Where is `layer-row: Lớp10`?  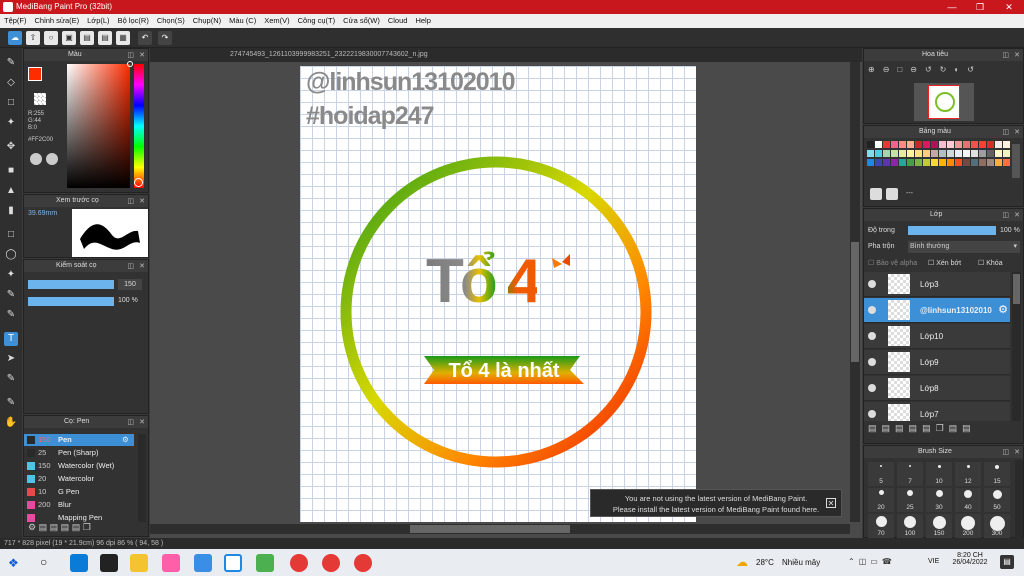 layer-row: Lớp10 is located at coordinates (937, 336).